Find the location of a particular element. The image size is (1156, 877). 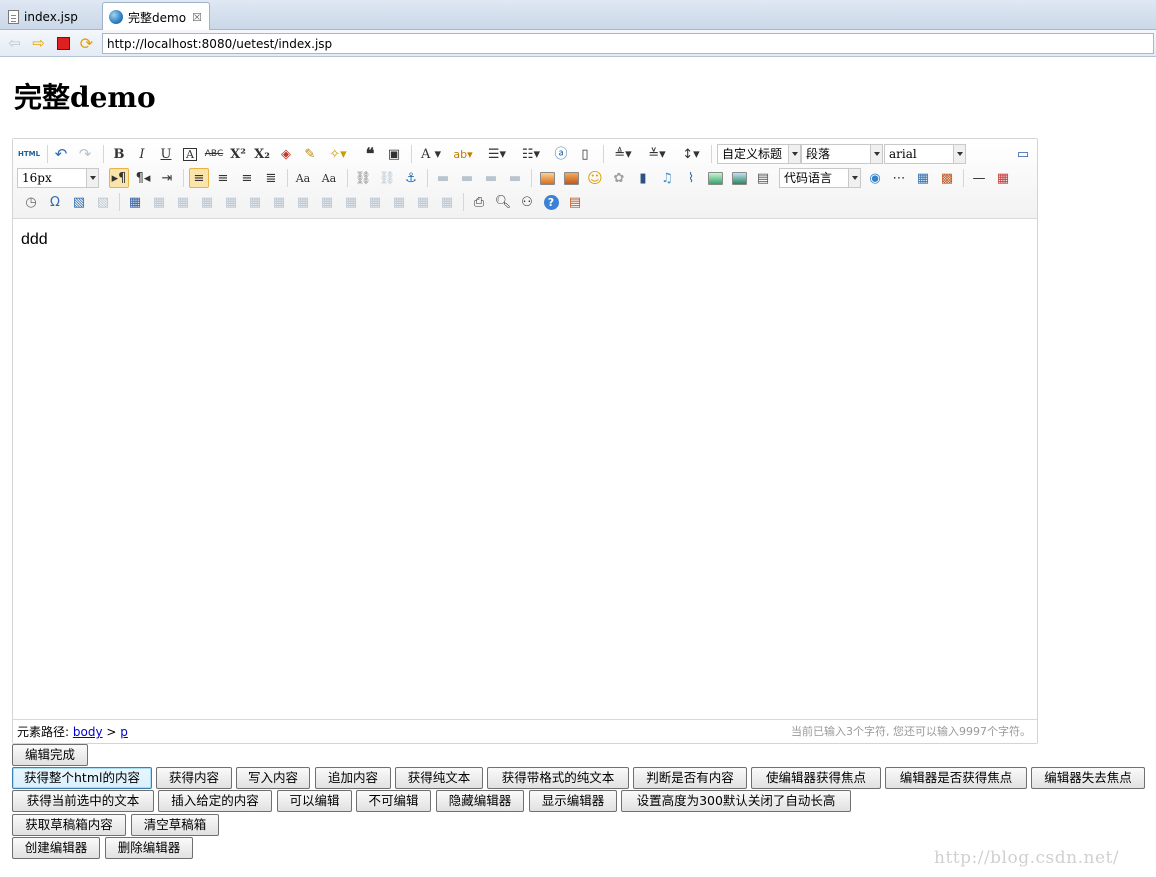

align-left-icon: ≡ is located at coordinates (199, 178).